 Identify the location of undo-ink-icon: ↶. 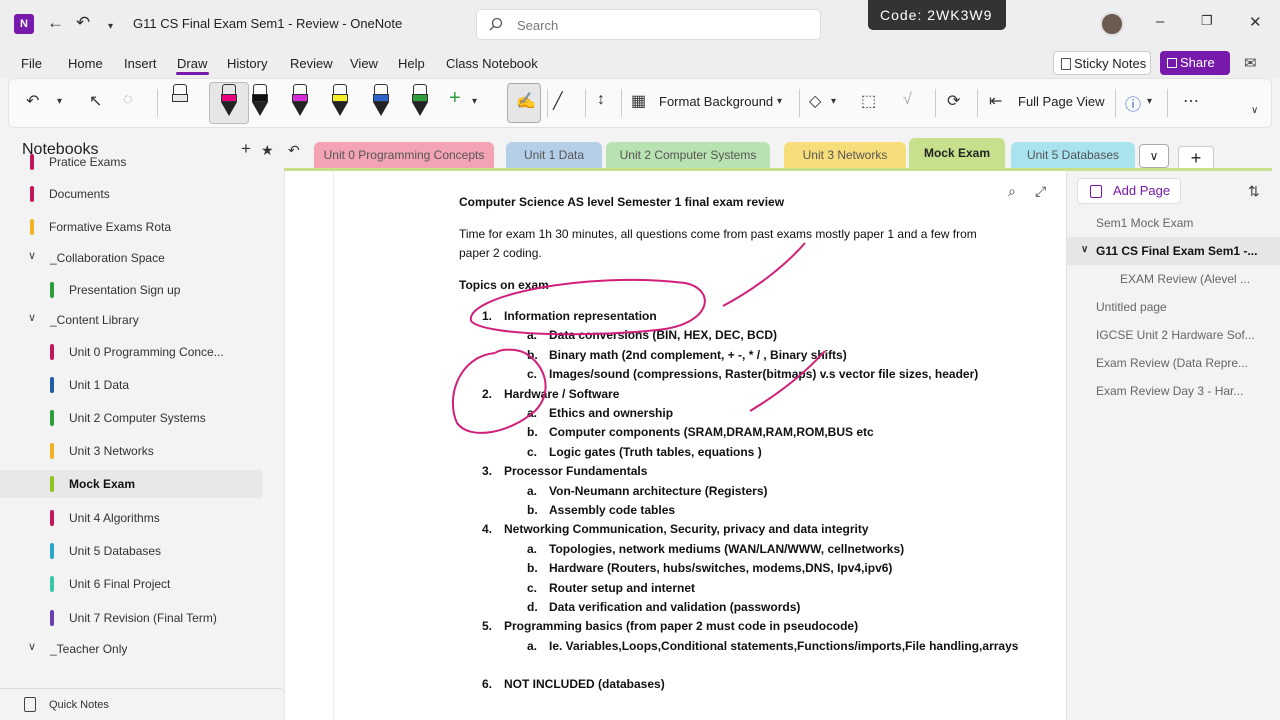
(32, 101).